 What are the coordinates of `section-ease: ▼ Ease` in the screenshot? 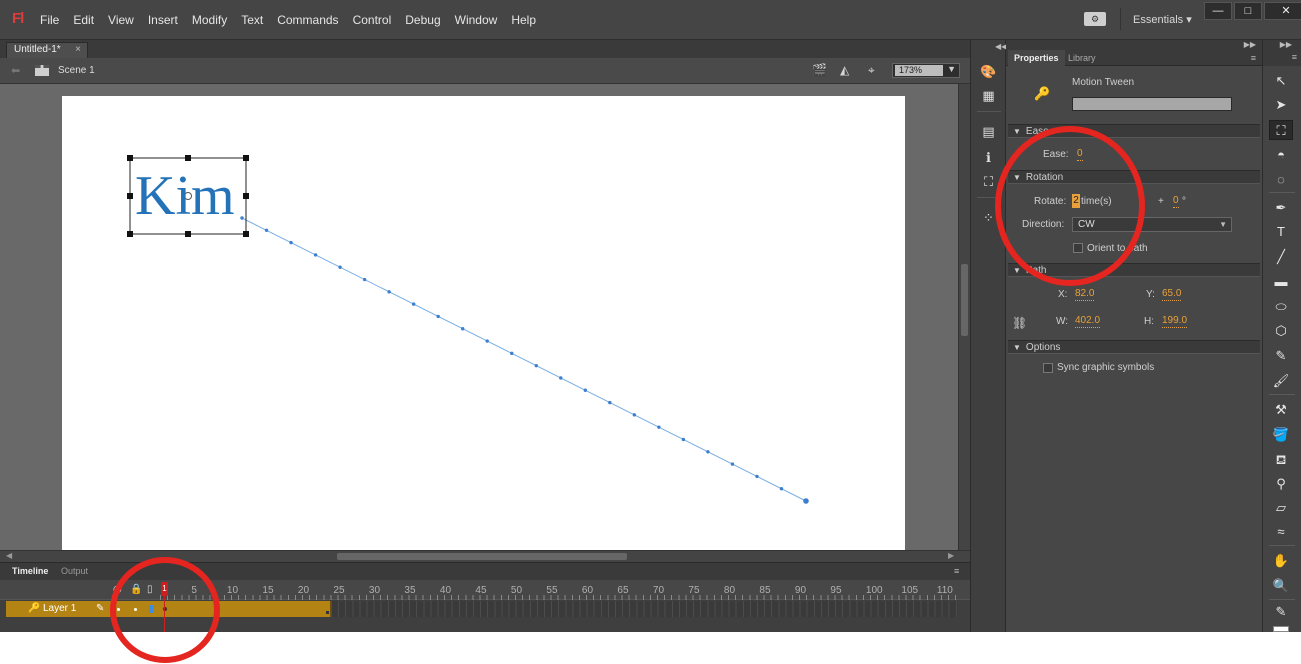 It's located at (1134, 131).